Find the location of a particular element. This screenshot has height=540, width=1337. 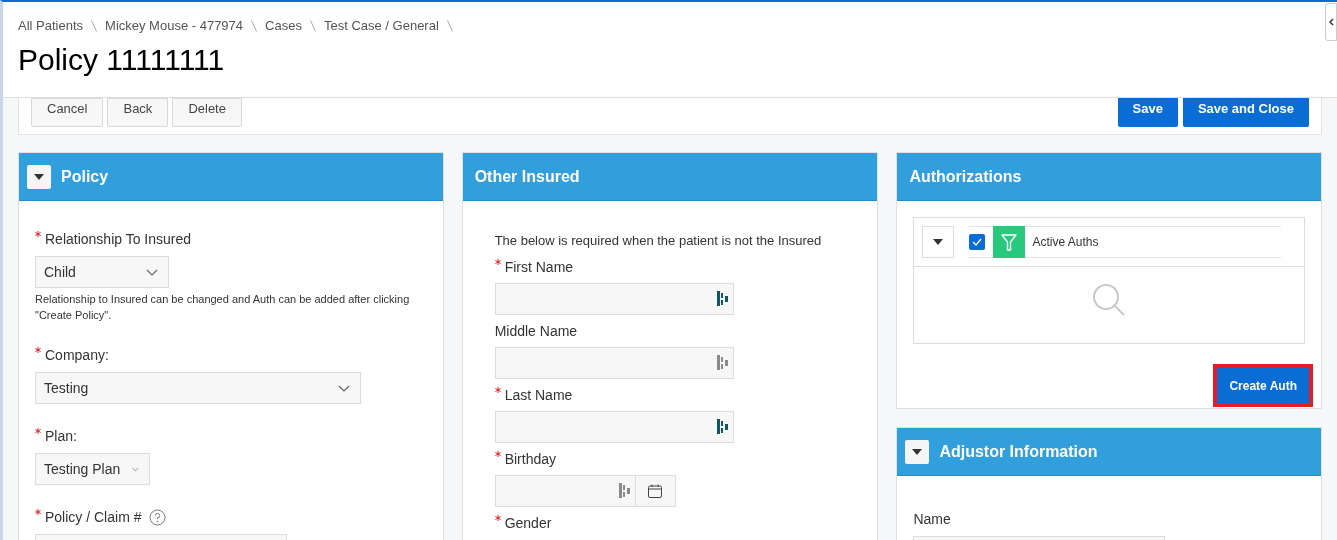

panel-title: Policy is located at coordinates (85, 176).